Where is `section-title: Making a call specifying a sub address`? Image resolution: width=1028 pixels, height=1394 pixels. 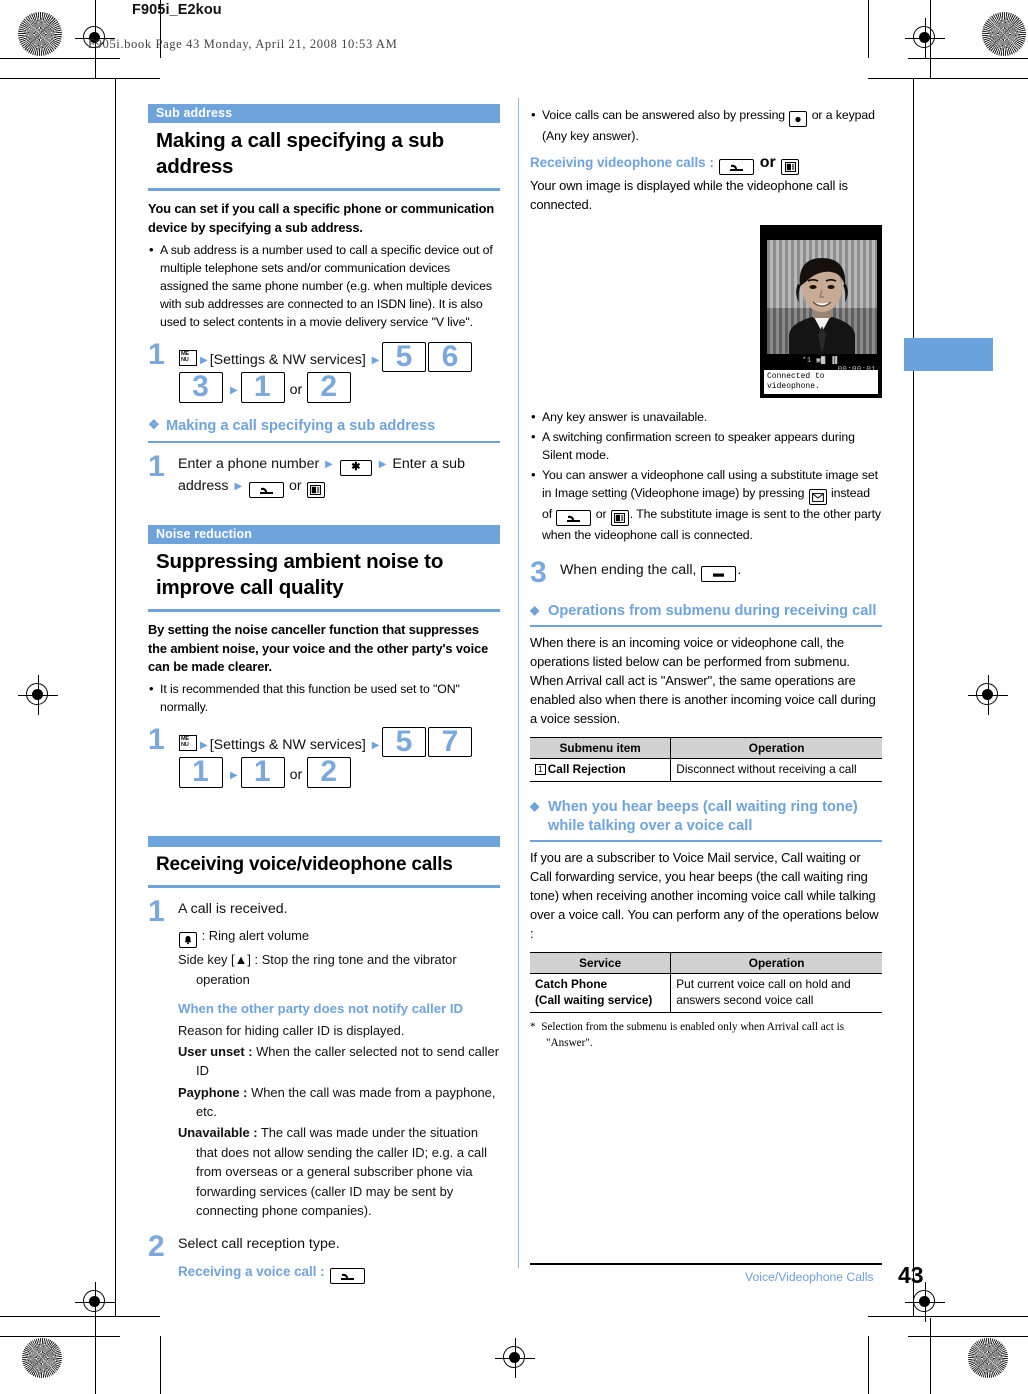
section-title: Making a call specifying a sub address is located at coordinates (300, 154).